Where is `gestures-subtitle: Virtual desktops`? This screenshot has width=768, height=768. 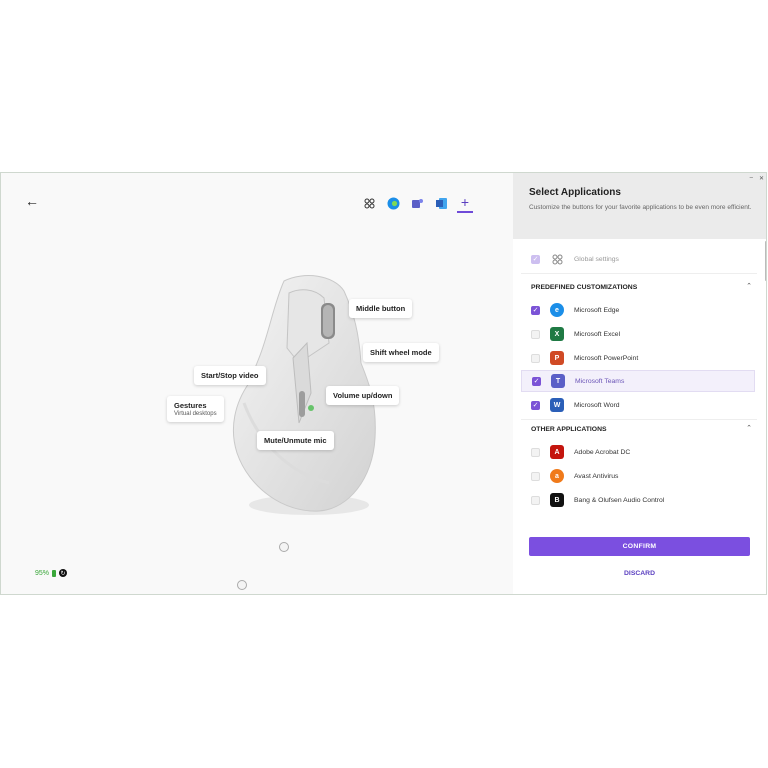 gestures-subtitle: Virtual desktops is located at coordinates (195, 414).